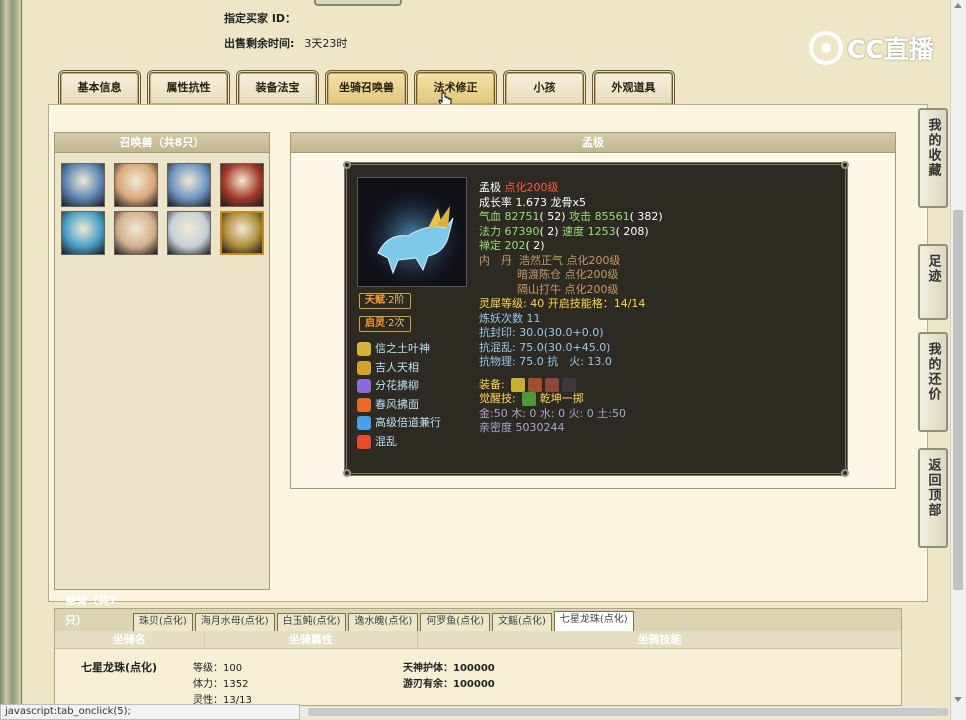 The height and width of the screenshot is (720, 966). Describe the element at coordinates (545, 347) in the screenshot. I see `resist-chaos: 抗混乱: 75.0(30.0+45.0)` at that location.